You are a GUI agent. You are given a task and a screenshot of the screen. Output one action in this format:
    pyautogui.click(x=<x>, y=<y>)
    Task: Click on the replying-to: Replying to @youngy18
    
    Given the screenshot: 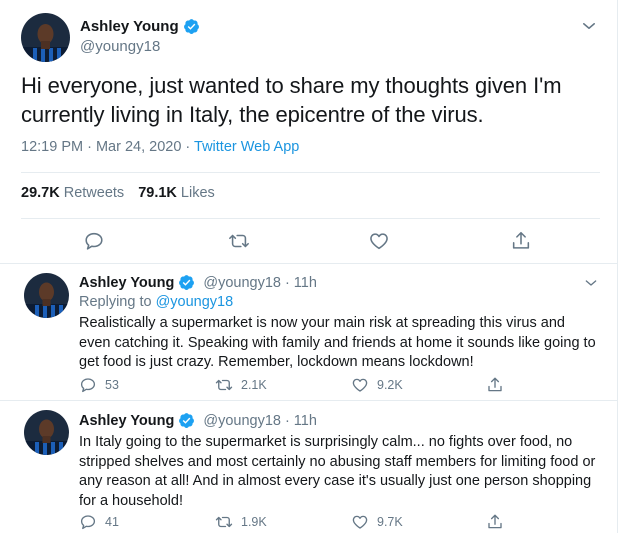 What is the action you would take?
    pyautogui.click(x=156, y=302)
    